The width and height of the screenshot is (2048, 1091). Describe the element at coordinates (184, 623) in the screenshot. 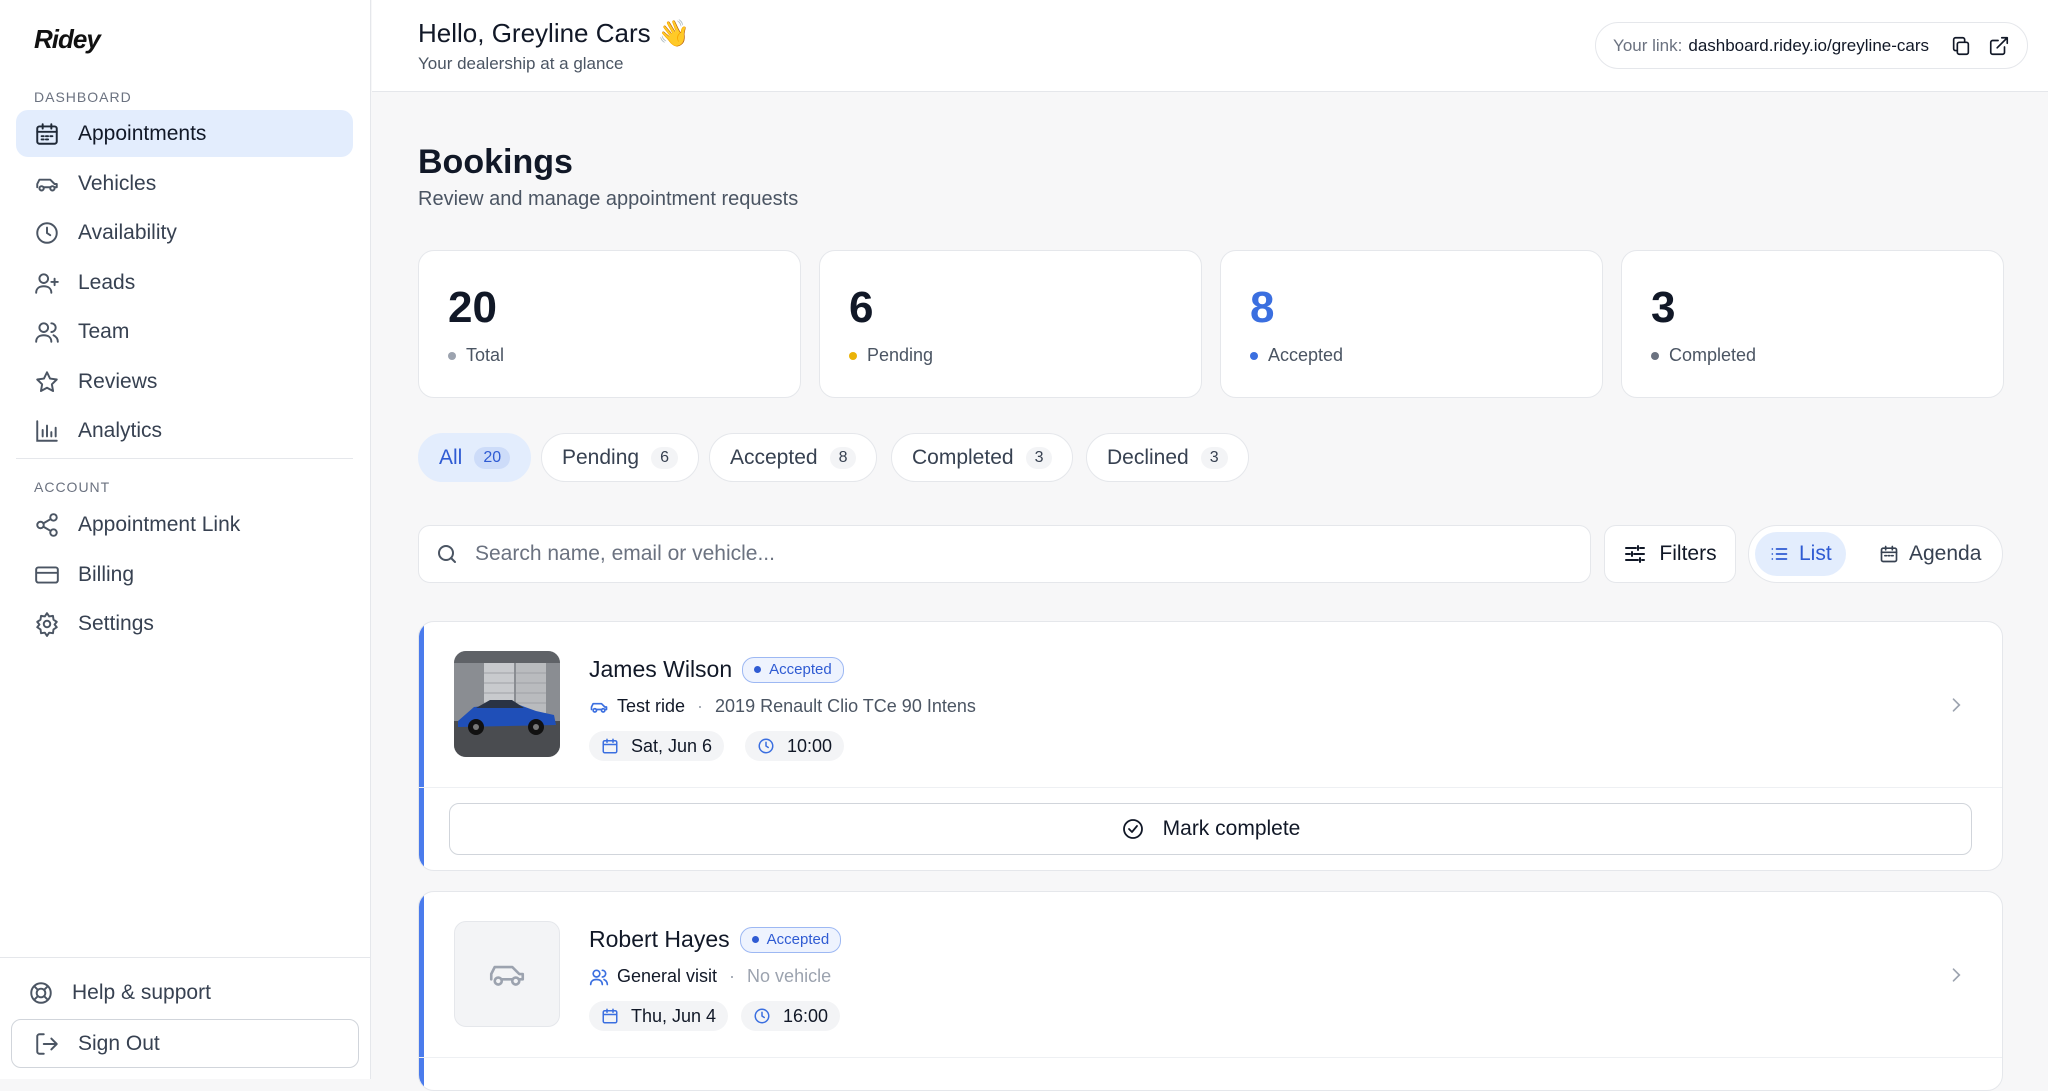

I see `sidebar-item-settings: Settings` at that location.